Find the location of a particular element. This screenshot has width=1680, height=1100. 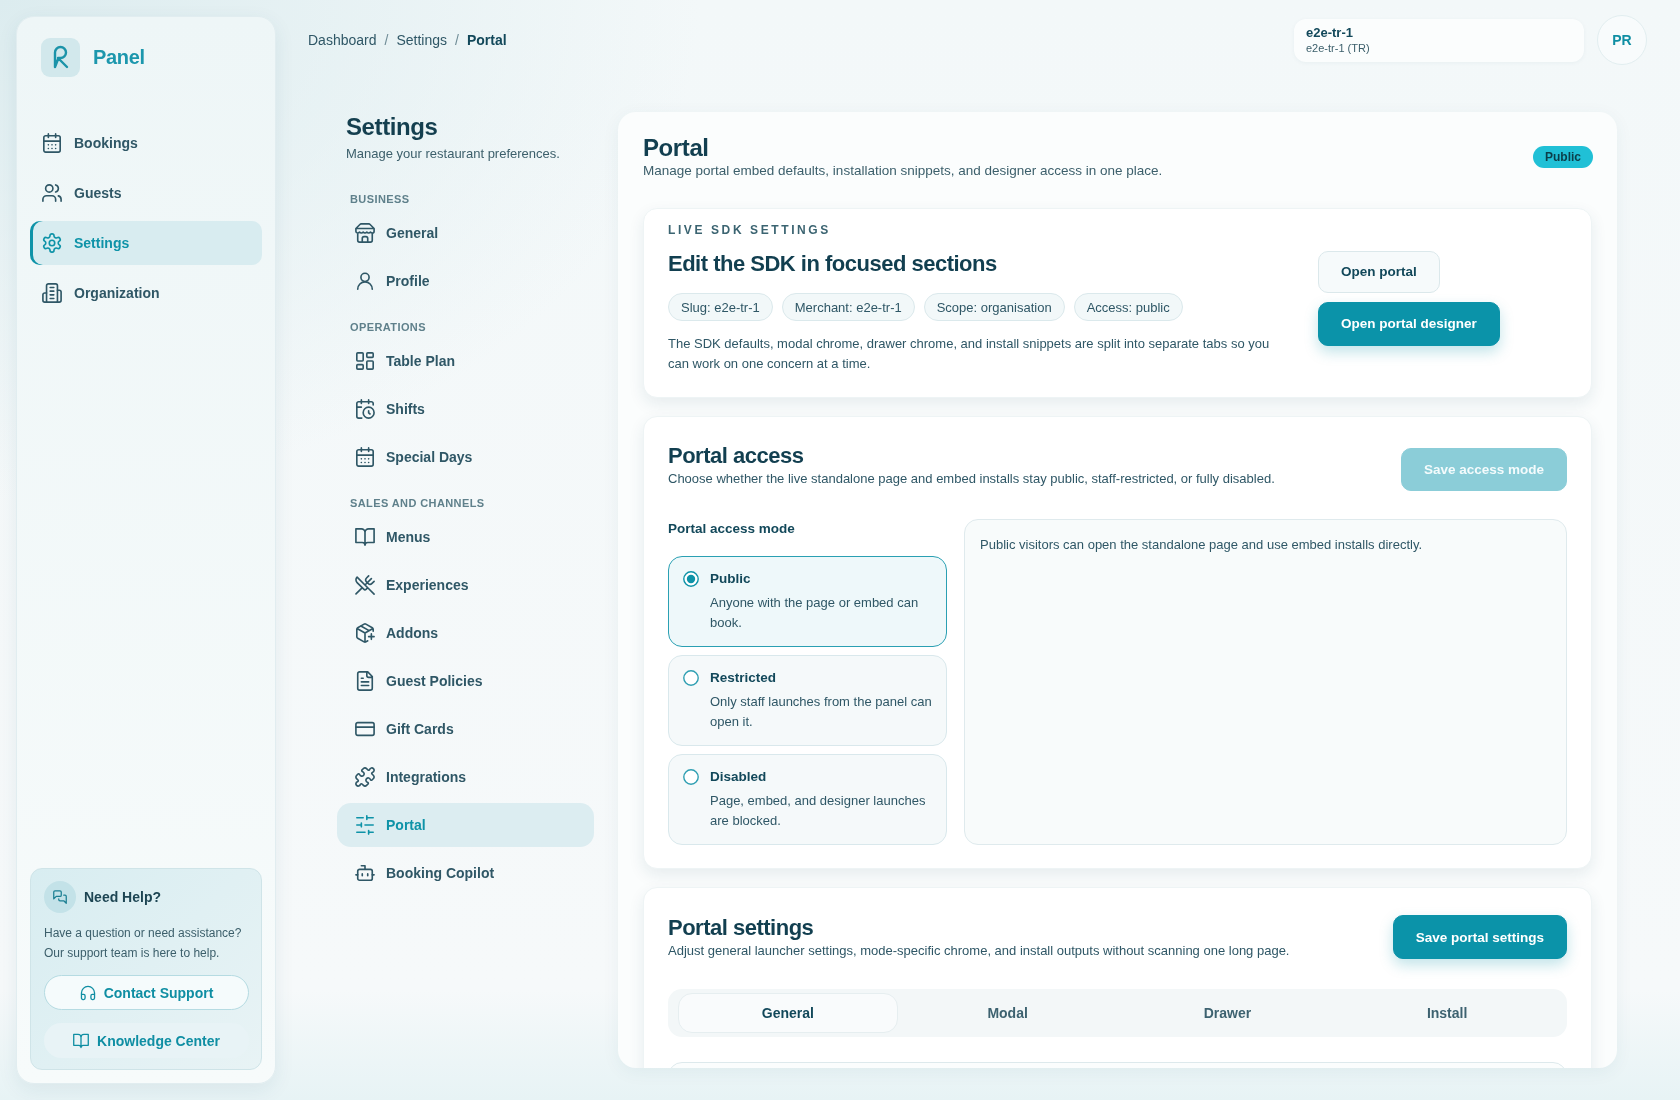

info-chip: Merchant: e2e-tr-1 is located at coordinates (848, 307).